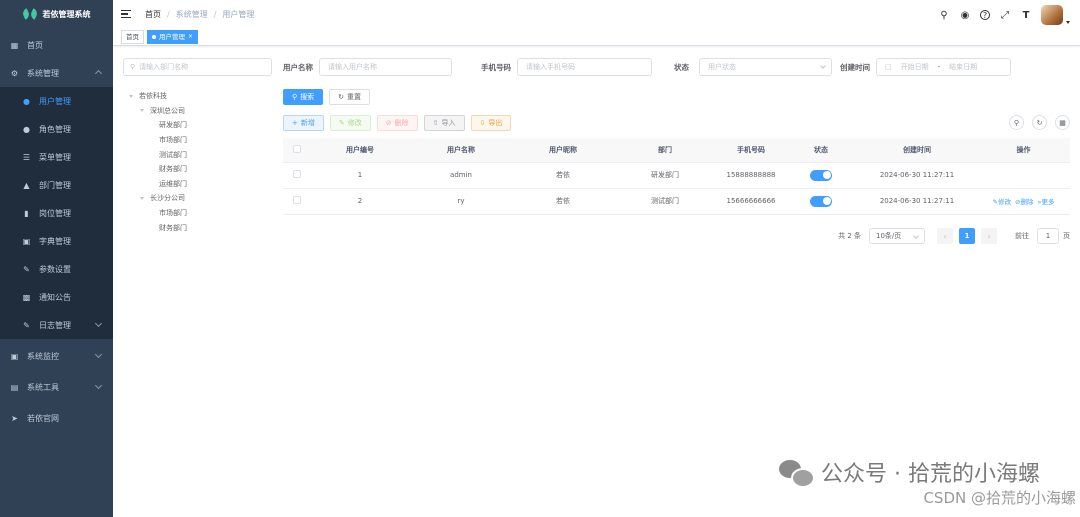 This screenshot has width=1080, height=517. Describe the element at coordinates (563, 201) in the screenshot. I see `cell-nickname: 若依` at that location.